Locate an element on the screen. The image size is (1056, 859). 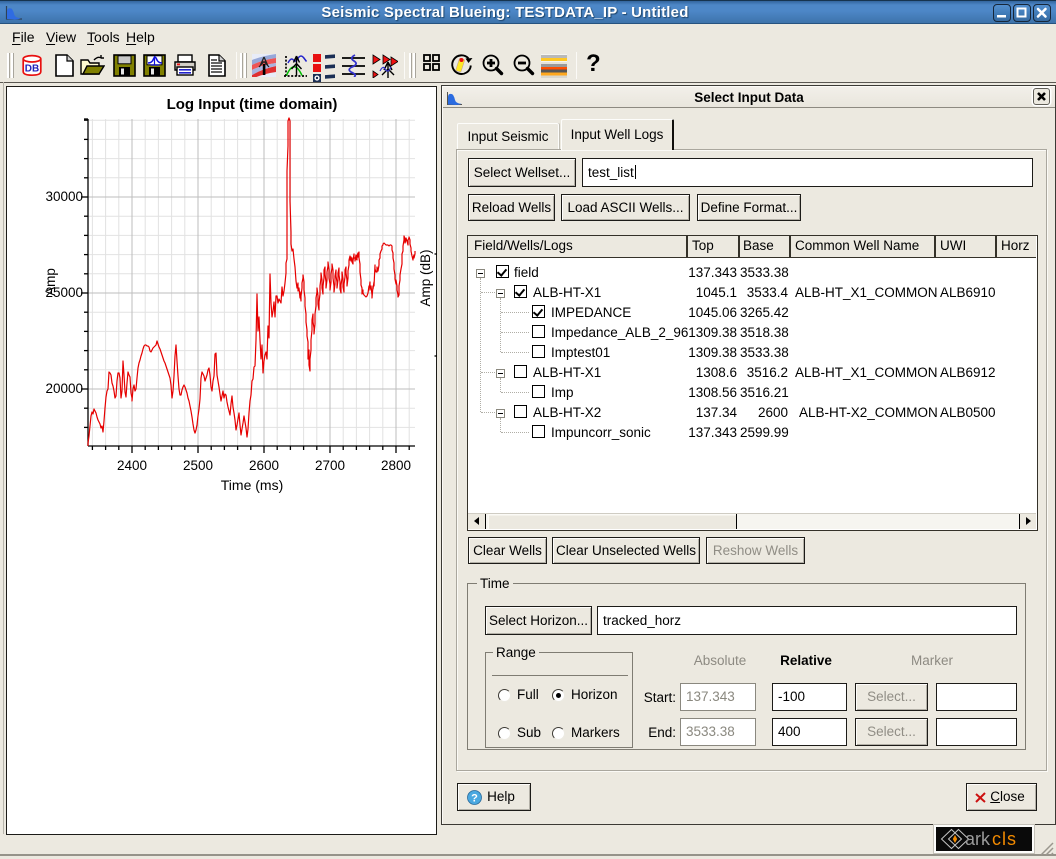
svg-text: DB is located at coordinates (32, 69).